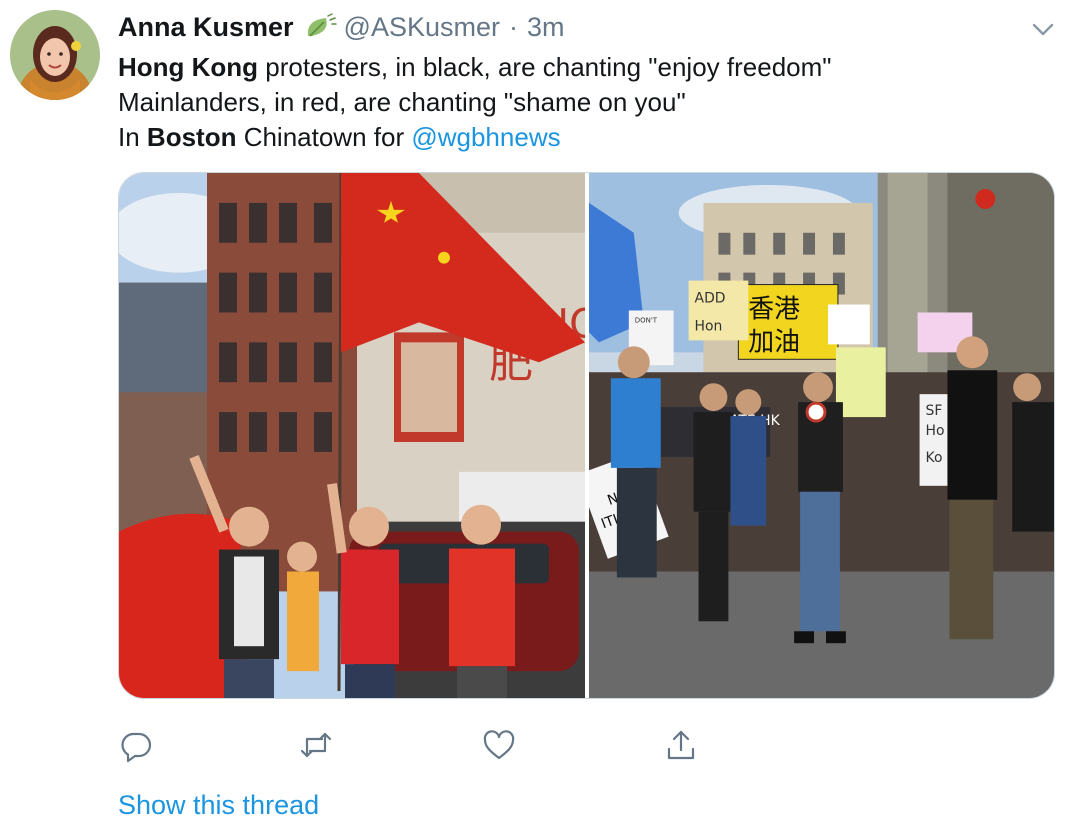  I want to click on tweet-actions, so click(418, 747).